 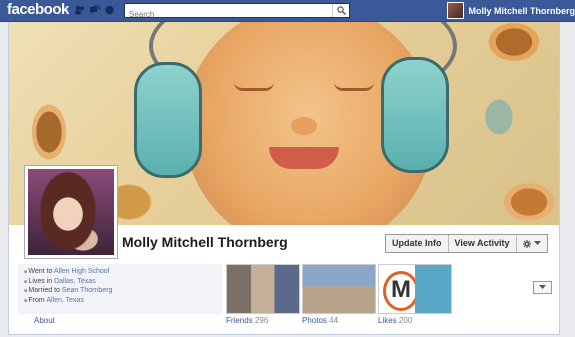 I want to click on left-eye, so click(x=254, y=86).